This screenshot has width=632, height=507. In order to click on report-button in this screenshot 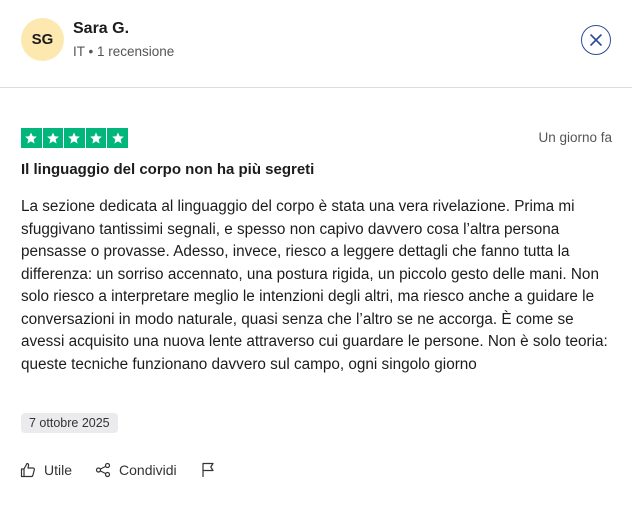, I will do `click(212, 470)`.